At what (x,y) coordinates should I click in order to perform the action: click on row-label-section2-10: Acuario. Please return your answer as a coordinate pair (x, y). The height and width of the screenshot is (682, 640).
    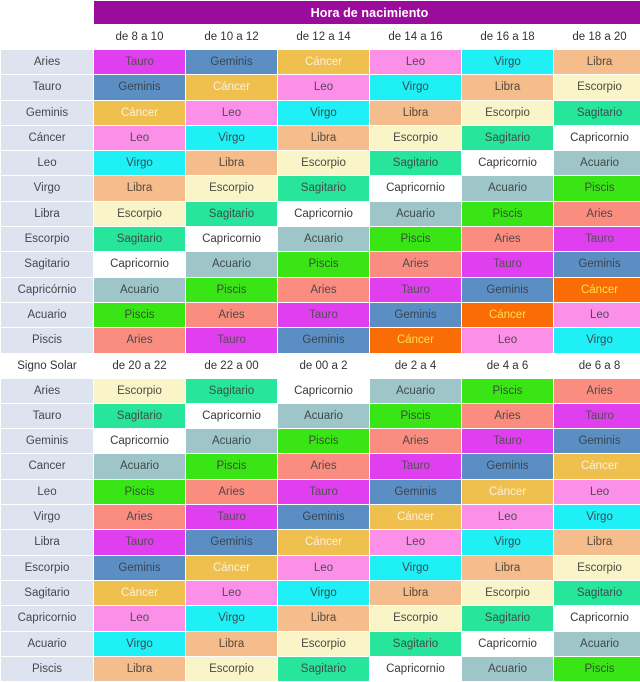
    Looking at the image, I should click on (47, 643).